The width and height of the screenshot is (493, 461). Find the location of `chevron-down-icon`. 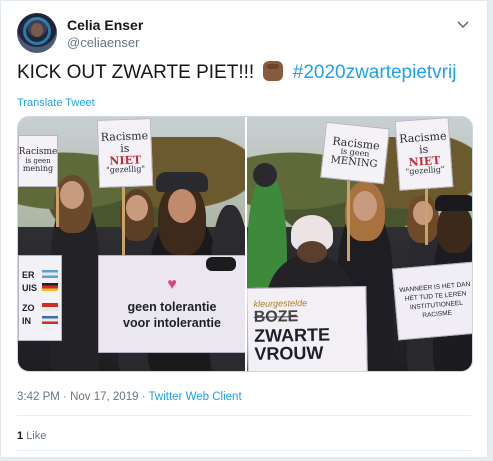

chevron-down-icon is located at coordinates (463, 25).